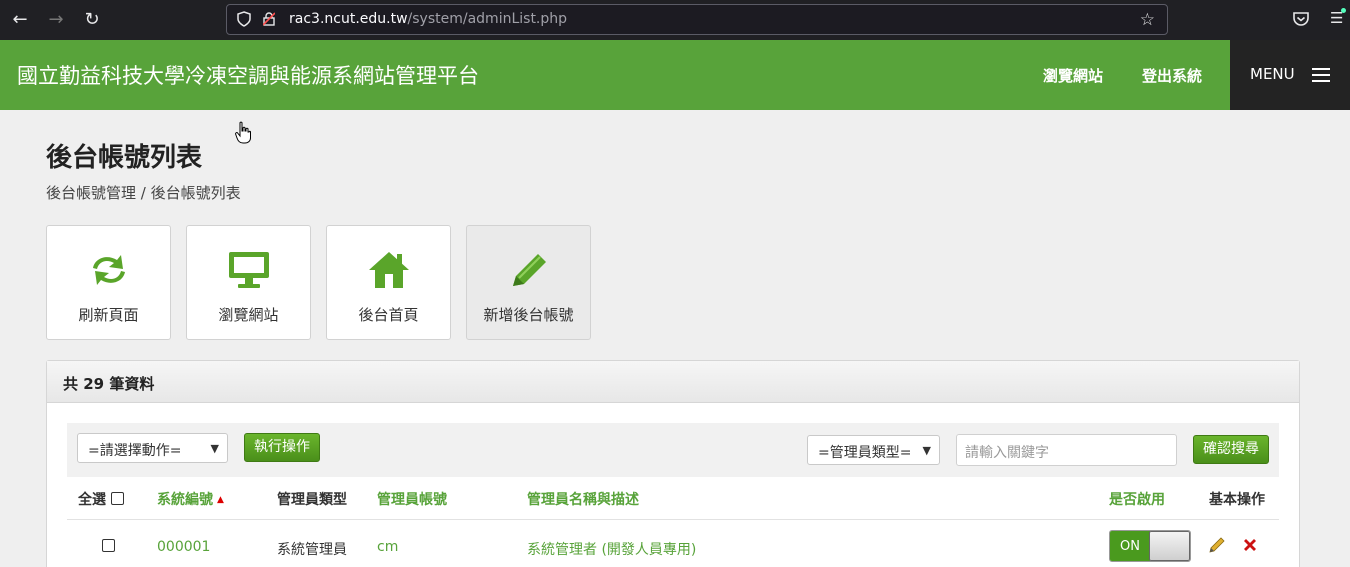  Describe the element at coordinates (244, 19) in the screenshot. I see `shield-icon` at that location.